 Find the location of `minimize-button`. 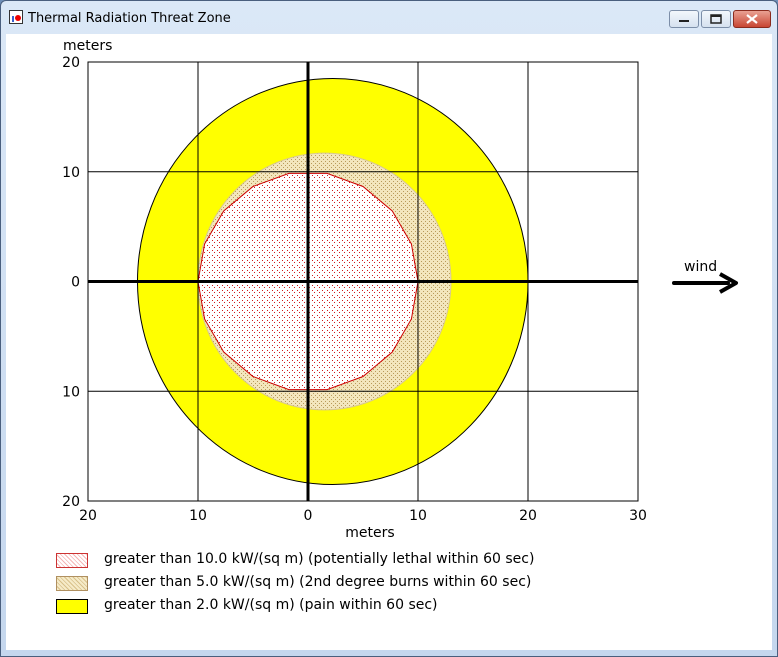

minimize-button is located at coordinates (684, 19).